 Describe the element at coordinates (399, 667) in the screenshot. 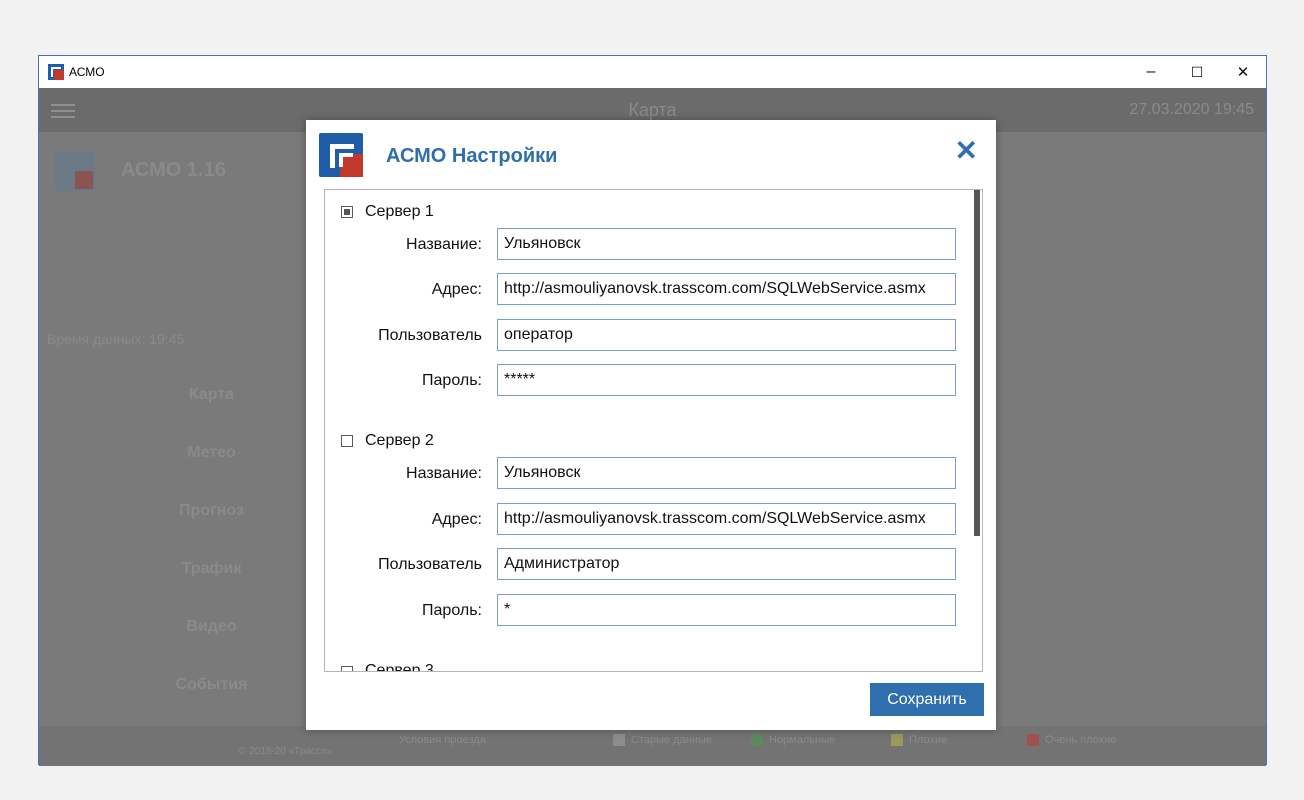

I see `server-3-label: Сервер 3` at that location.